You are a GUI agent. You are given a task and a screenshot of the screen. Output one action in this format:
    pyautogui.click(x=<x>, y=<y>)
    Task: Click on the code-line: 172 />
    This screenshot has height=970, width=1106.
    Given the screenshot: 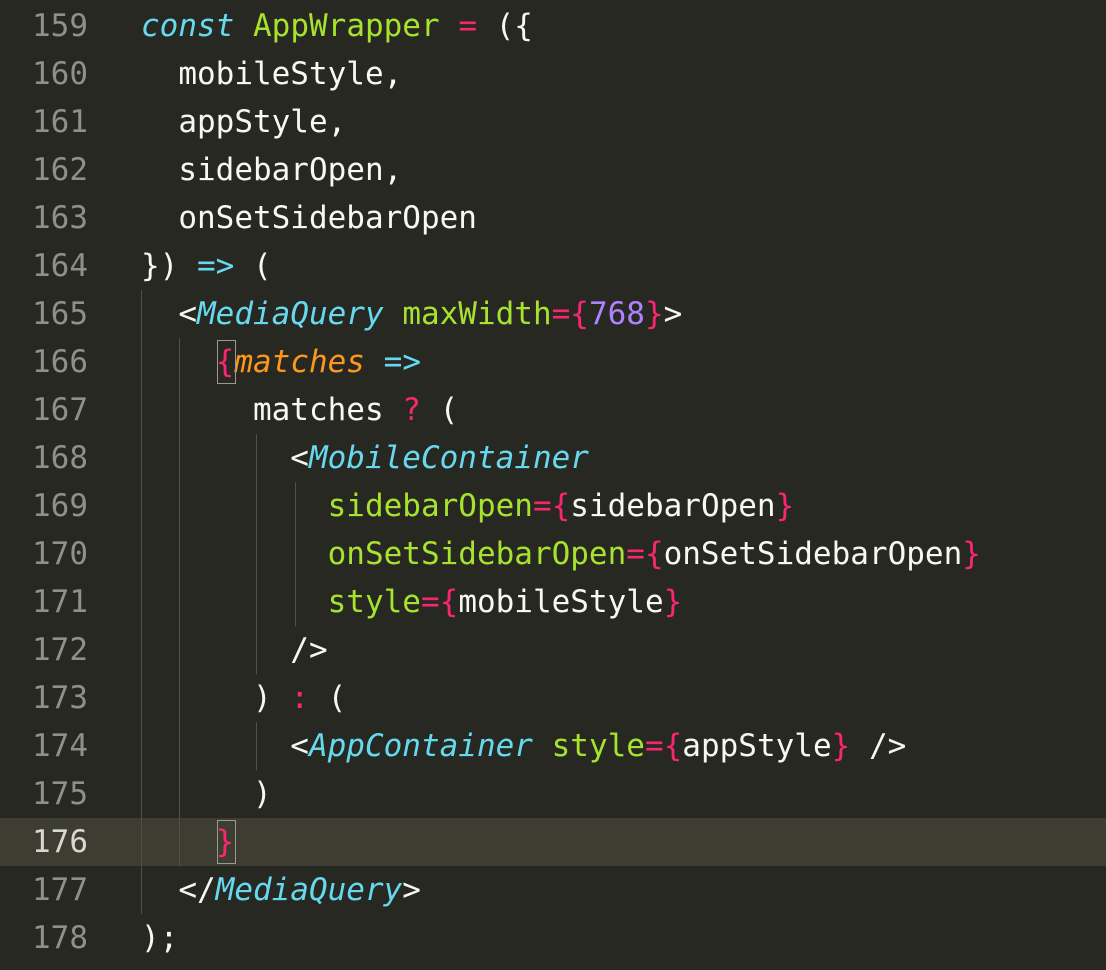 What is the action you would take?
    pyautogui.click(x=553, y=650)
    